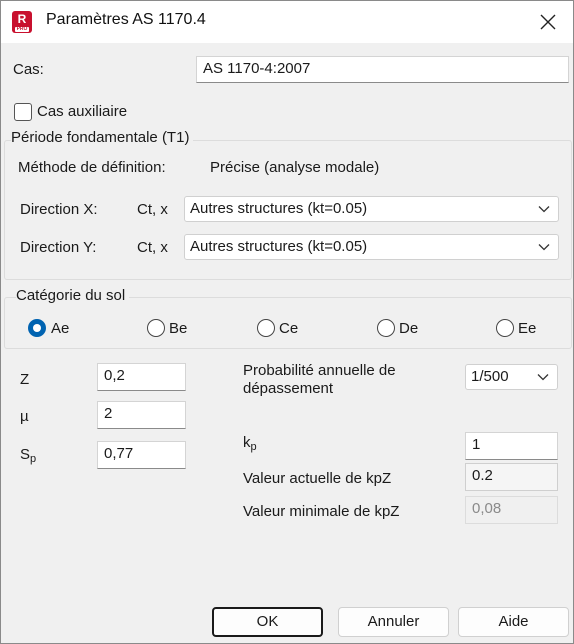 The height and width of the screenshot is (644, 574). Describe the element at coordinates (141, 455) in the screenshot. I see `sp-field: 0,77` at that location.